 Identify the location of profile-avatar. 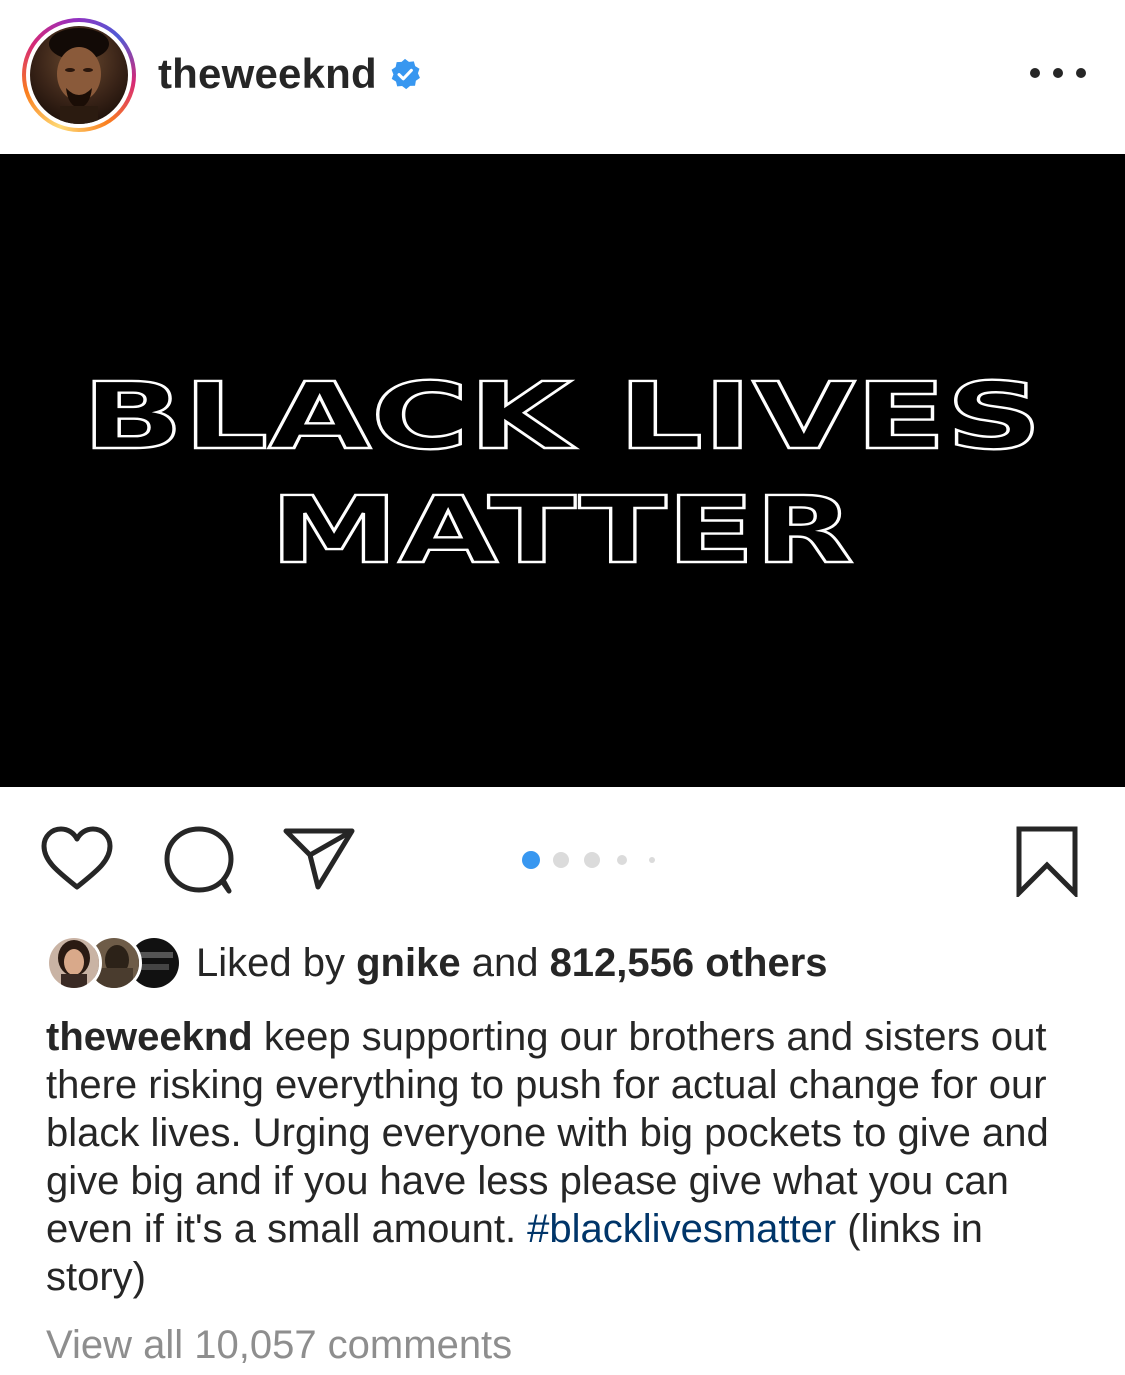
(79, 75).